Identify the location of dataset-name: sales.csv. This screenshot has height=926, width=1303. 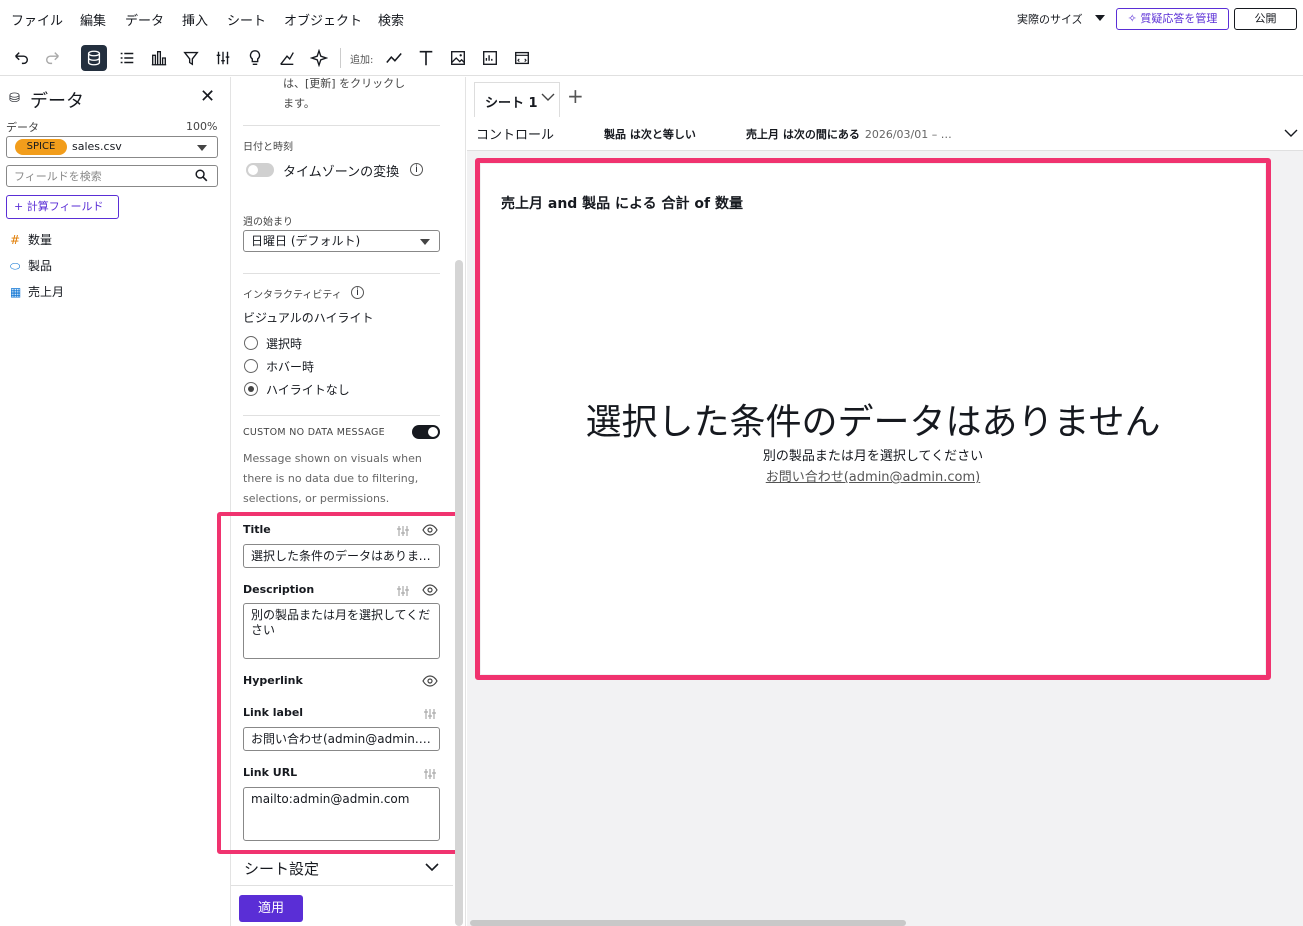
(97, 146).